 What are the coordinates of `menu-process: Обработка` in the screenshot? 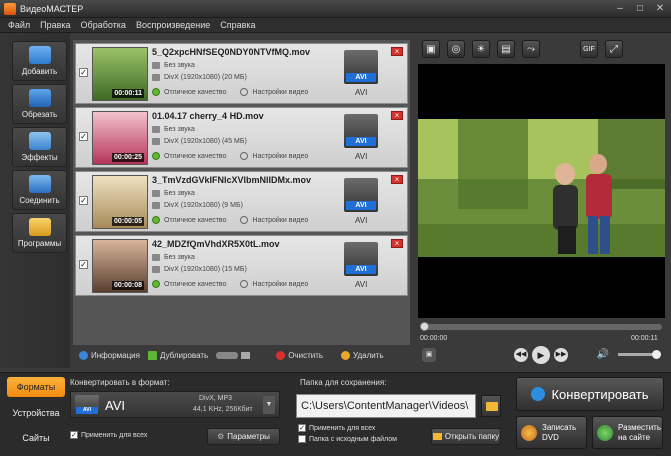 It's located at (103, 25).